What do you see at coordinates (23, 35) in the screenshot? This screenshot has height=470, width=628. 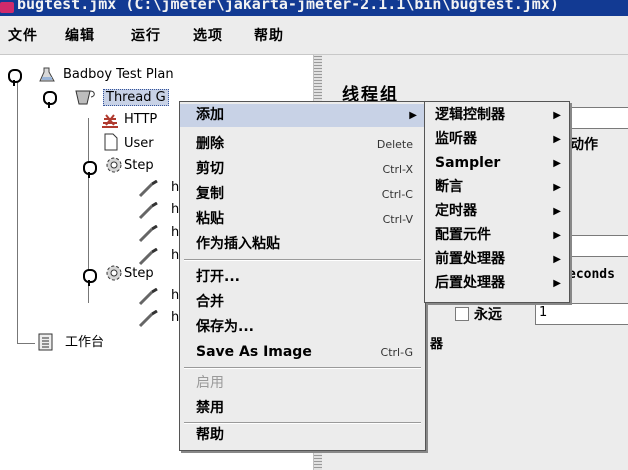 I see `menu-file: 文件` at bounding box center [23, 35].